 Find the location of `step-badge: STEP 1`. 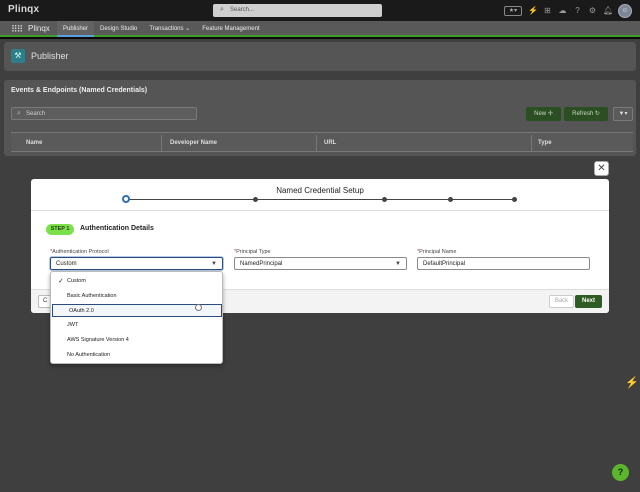

step-badge: STEP 1 is located at coordinates (60, 229).